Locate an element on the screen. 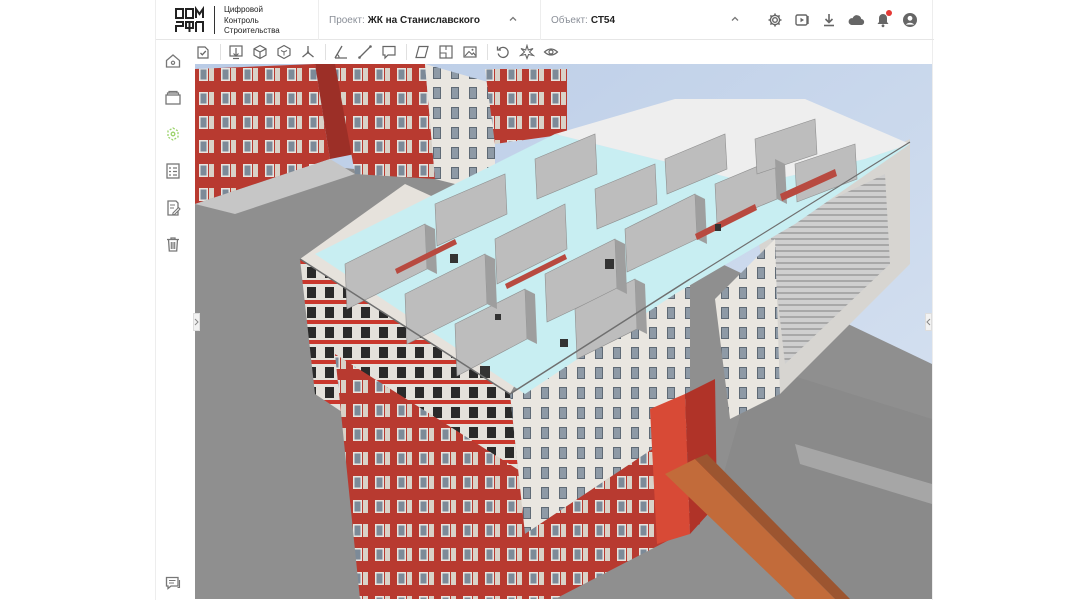  top-actions is located at coordinates (842, 20).